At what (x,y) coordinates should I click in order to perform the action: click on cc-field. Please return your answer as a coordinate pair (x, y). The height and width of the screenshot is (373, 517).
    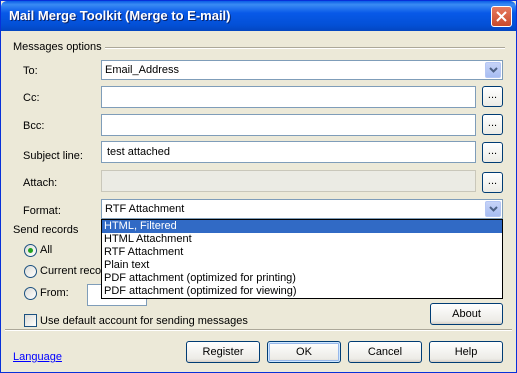
    Looking at the image, I should click on (288, 97).